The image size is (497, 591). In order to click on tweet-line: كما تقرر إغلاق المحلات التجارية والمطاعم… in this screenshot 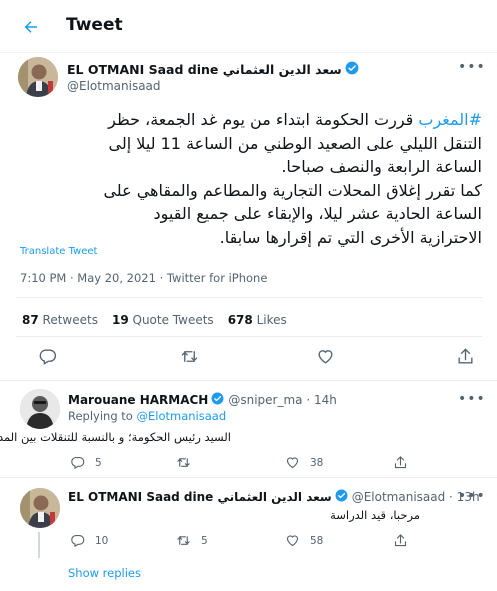, I will do `click(292, 190)`.